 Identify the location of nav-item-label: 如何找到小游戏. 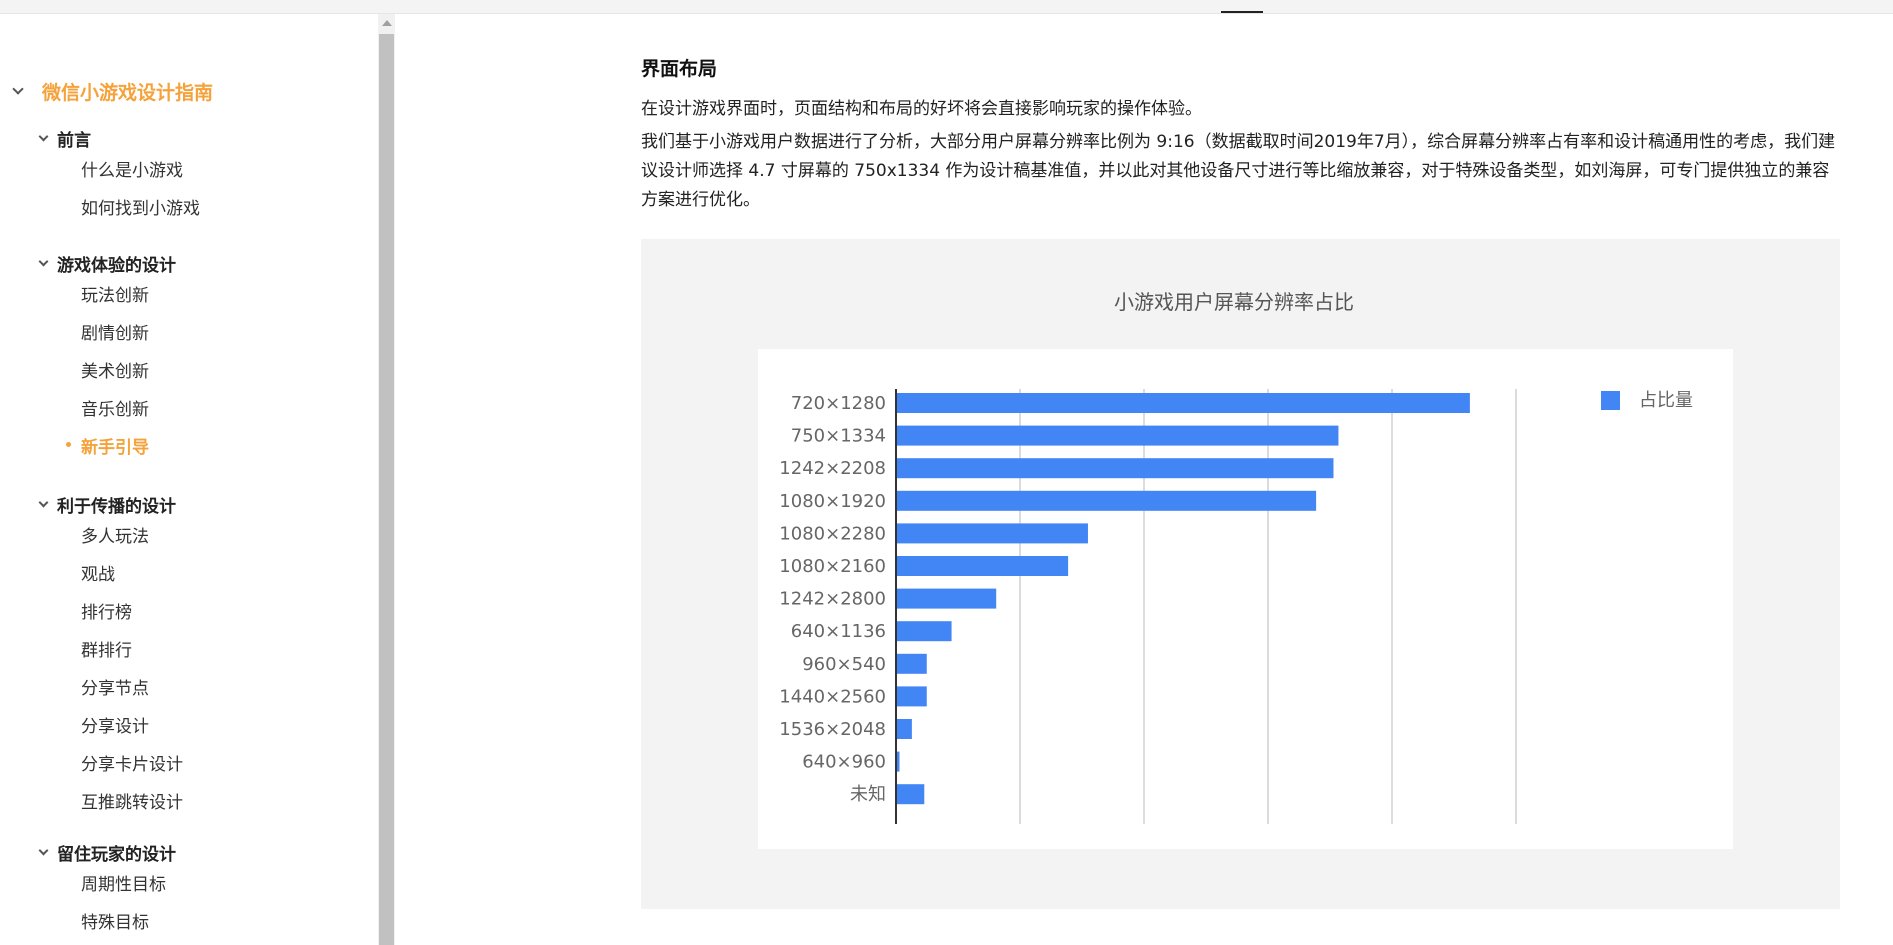
(140, 209).